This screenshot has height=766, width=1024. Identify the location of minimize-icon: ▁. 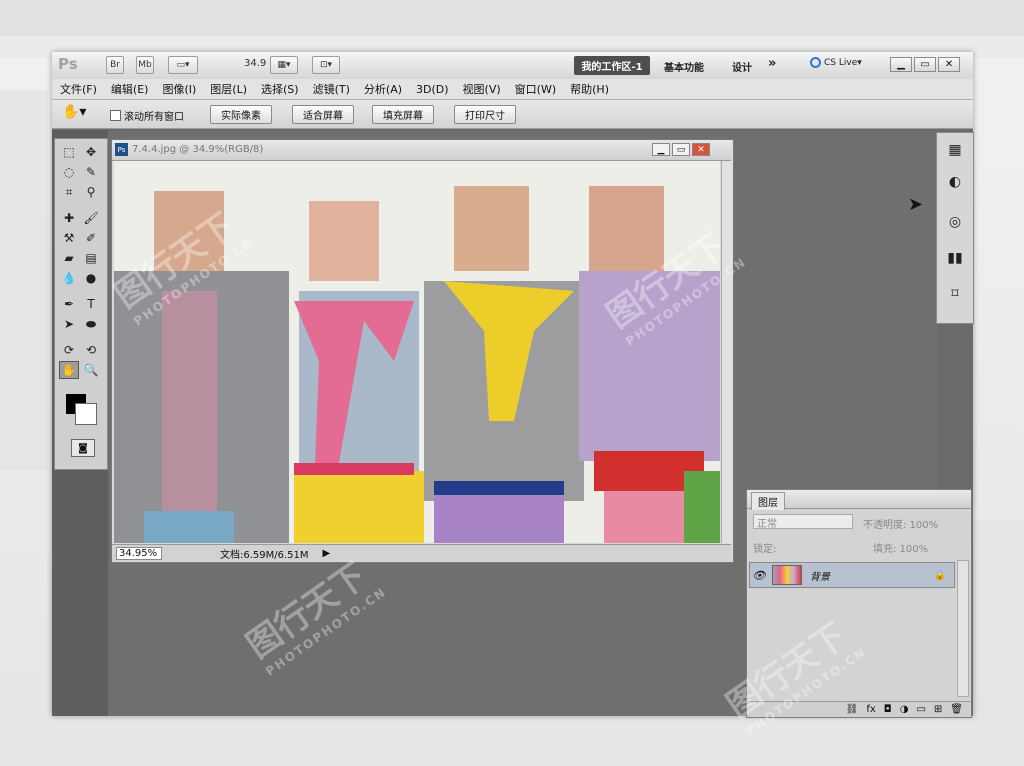
(901, 64).